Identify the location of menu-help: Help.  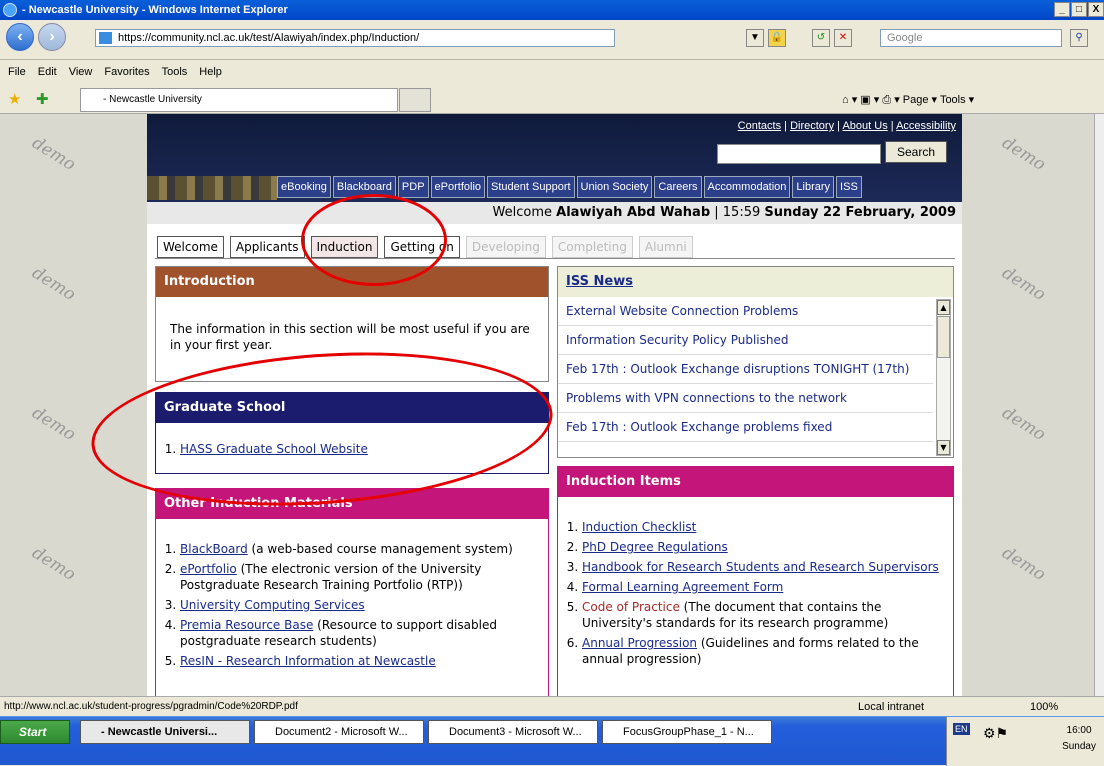
(210, 72).